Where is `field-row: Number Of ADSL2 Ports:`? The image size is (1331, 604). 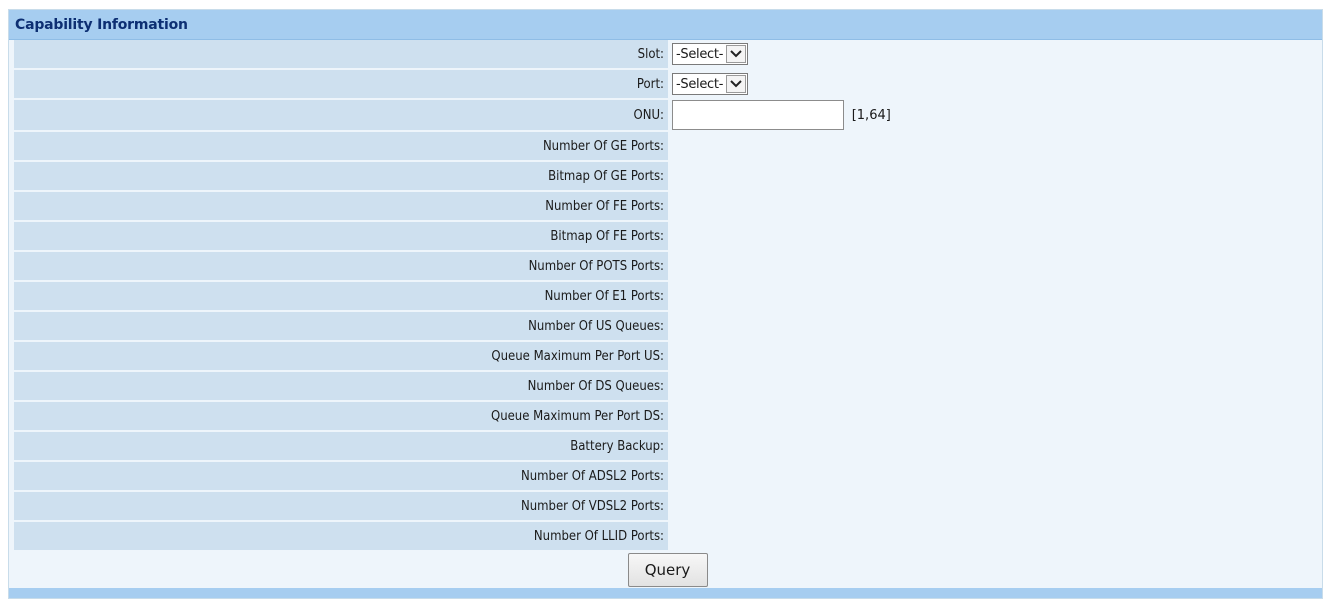
field-row: Number Of ADSL2 Ports: is located at coordinates (664, 476).